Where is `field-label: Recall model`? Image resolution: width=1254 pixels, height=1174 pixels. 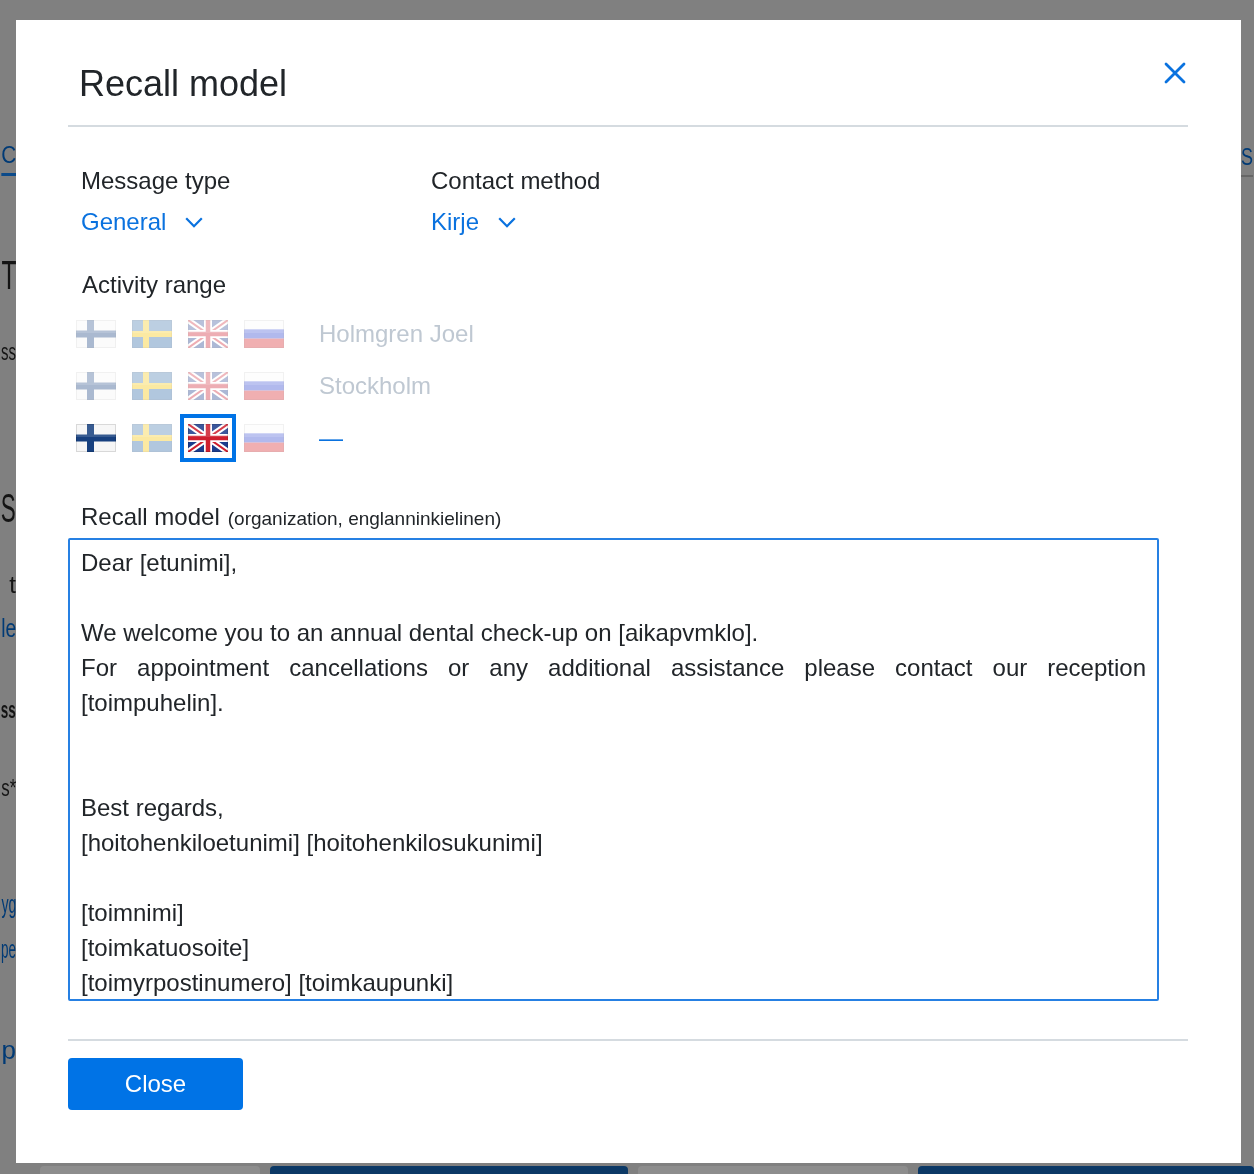
field-label: Recall model is located at coordinates (150, 517).